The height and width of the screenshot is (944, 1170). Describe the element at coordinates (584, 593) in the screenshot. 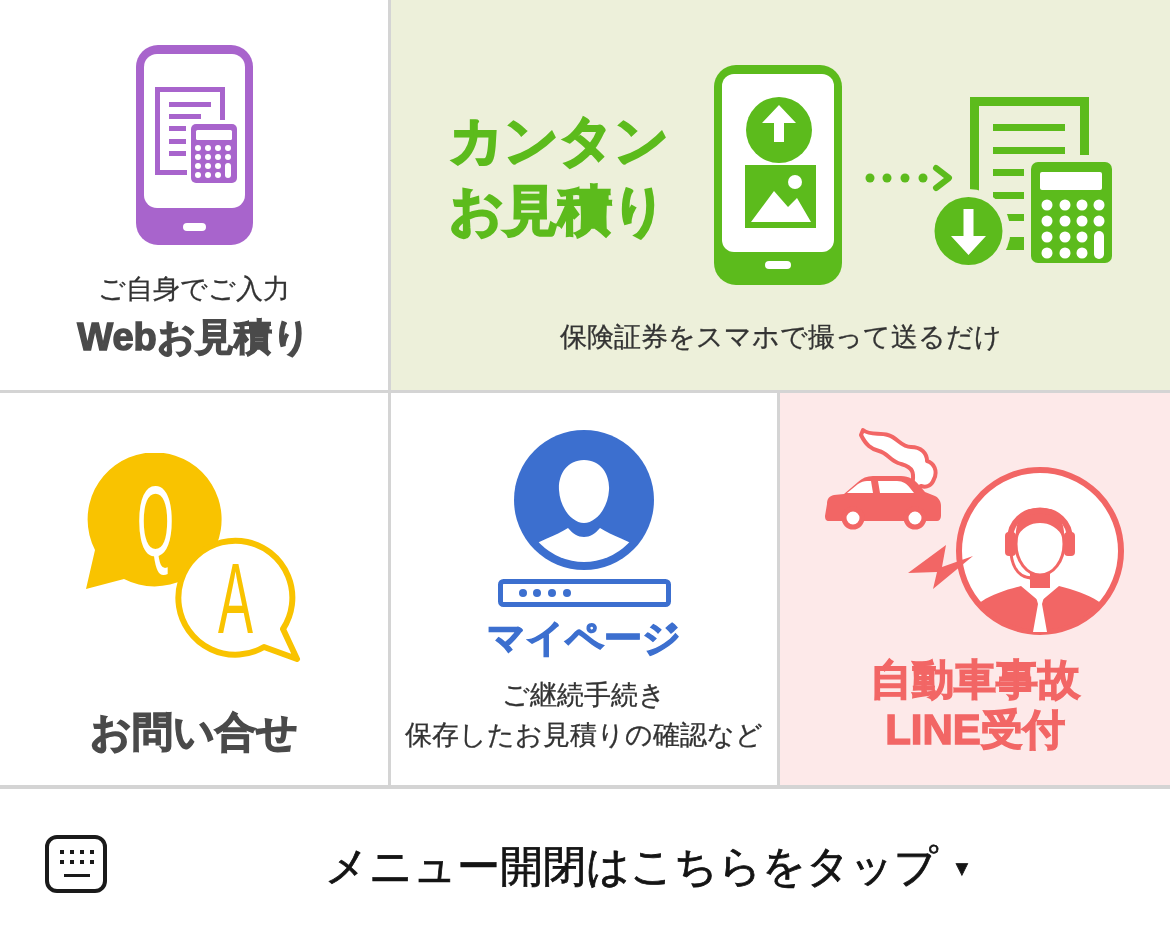

I see `password-field-icon` at that location.